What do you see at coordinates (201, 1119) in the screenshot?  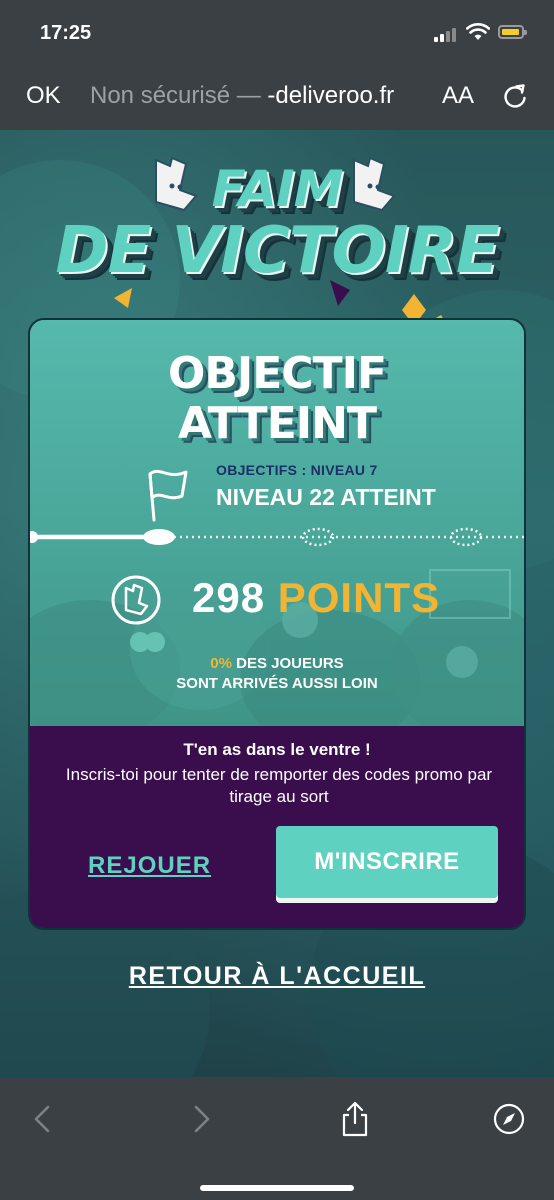 I see `forward-icon` at bounding box center [201, 1119].